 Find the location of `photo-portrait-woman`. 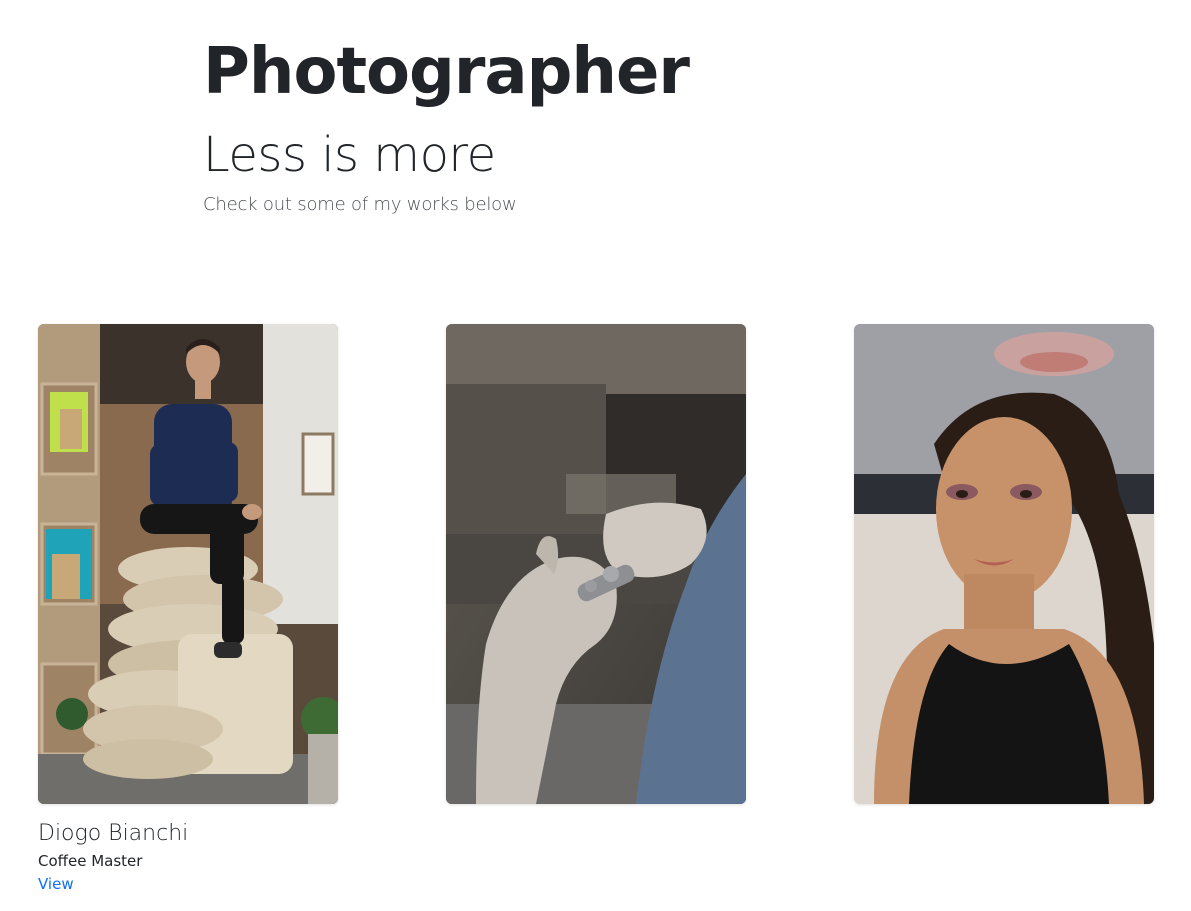

photo-portrait-woman is located at coordinates (1004, 564).